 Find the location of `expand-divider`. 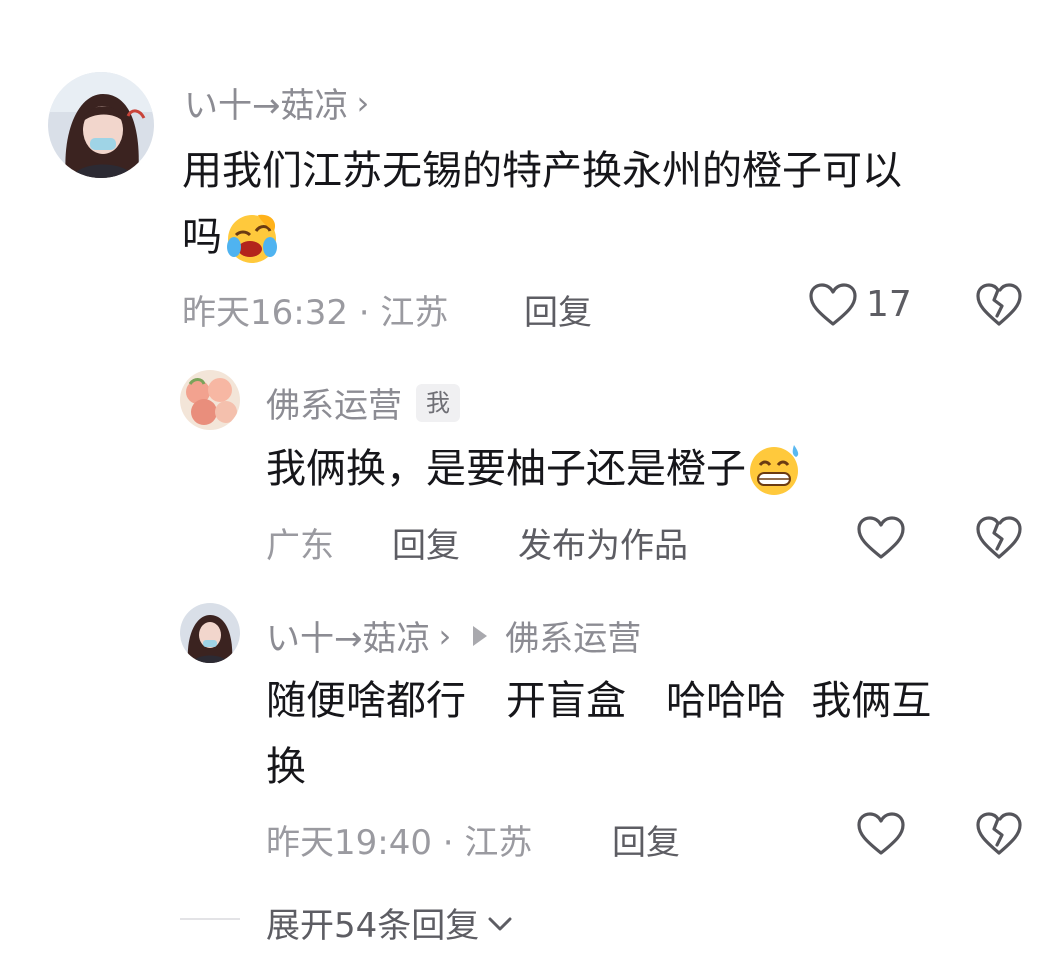

expand-divider is located at coordinates (210, 919).